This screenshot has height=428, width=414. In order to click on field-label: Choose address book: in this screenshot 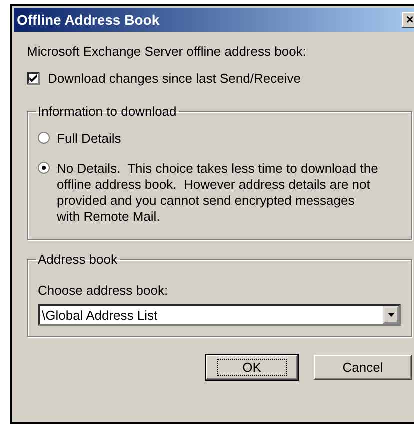, I will do `click(104, 290)`.